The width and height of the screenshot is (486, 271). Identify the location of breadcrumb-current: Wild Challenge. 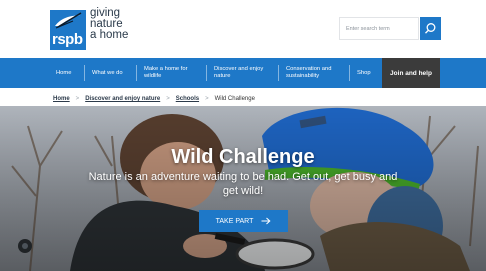
(234, 99).